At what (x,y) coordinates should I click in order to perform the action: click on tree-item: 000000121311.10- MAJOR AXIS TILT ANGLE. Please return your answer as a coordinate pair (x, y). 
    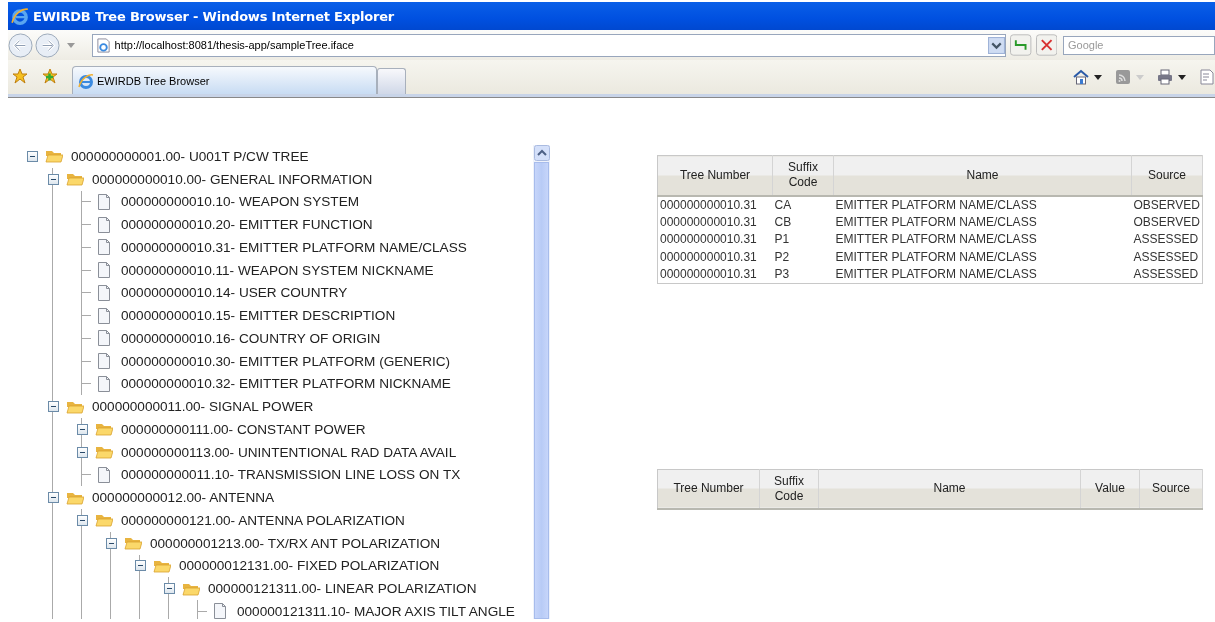
    Looking at the image, I should click on (376, 610).